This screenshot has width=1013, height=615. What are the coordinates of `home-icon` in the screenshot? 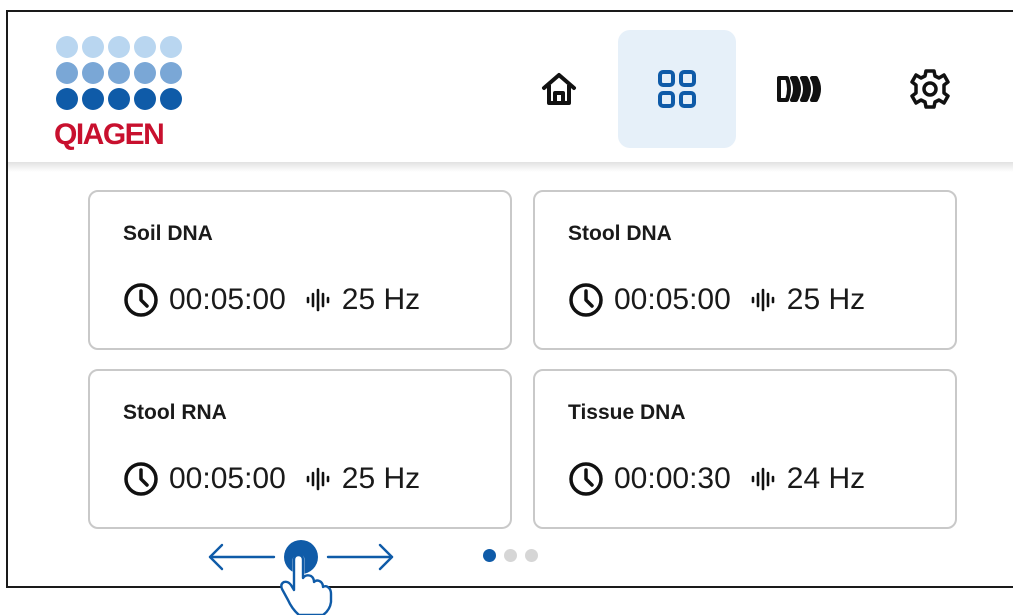 It's located at (559, 89).